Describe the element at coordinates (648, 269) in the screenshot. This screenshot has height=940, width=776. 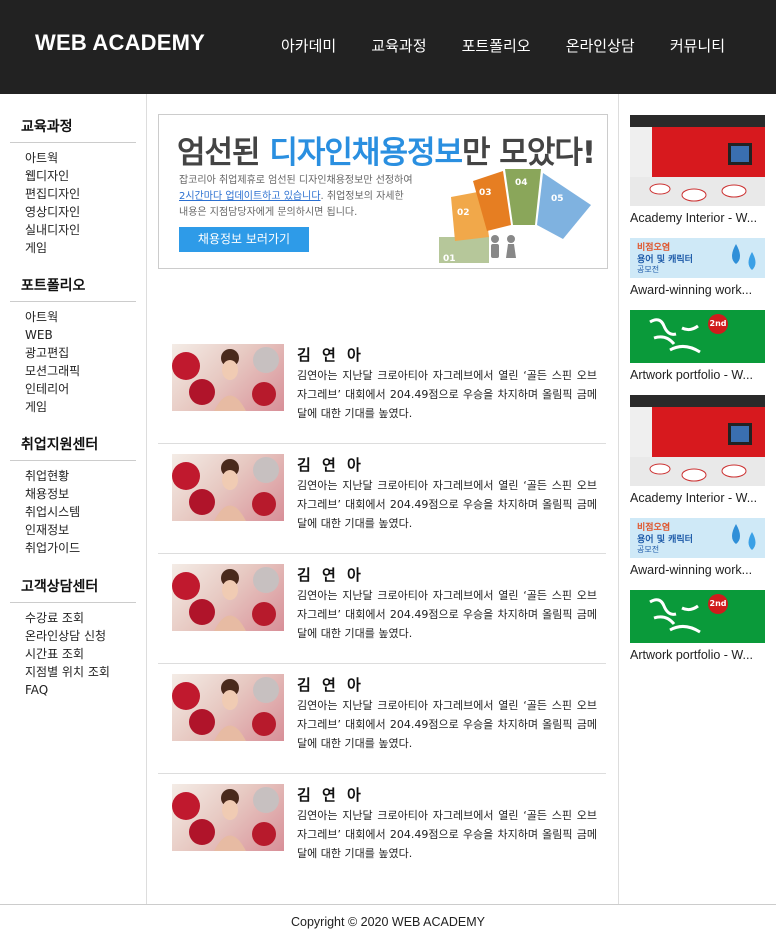
I see `award-image-text: 공모전` at that location.